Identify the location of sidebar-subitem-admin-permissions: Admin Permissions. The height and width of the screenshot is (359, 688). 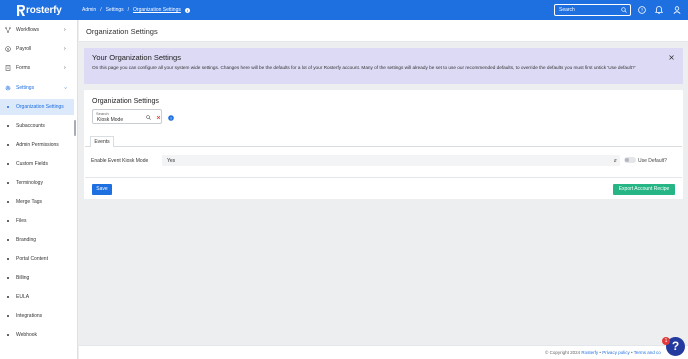
(37, 145).